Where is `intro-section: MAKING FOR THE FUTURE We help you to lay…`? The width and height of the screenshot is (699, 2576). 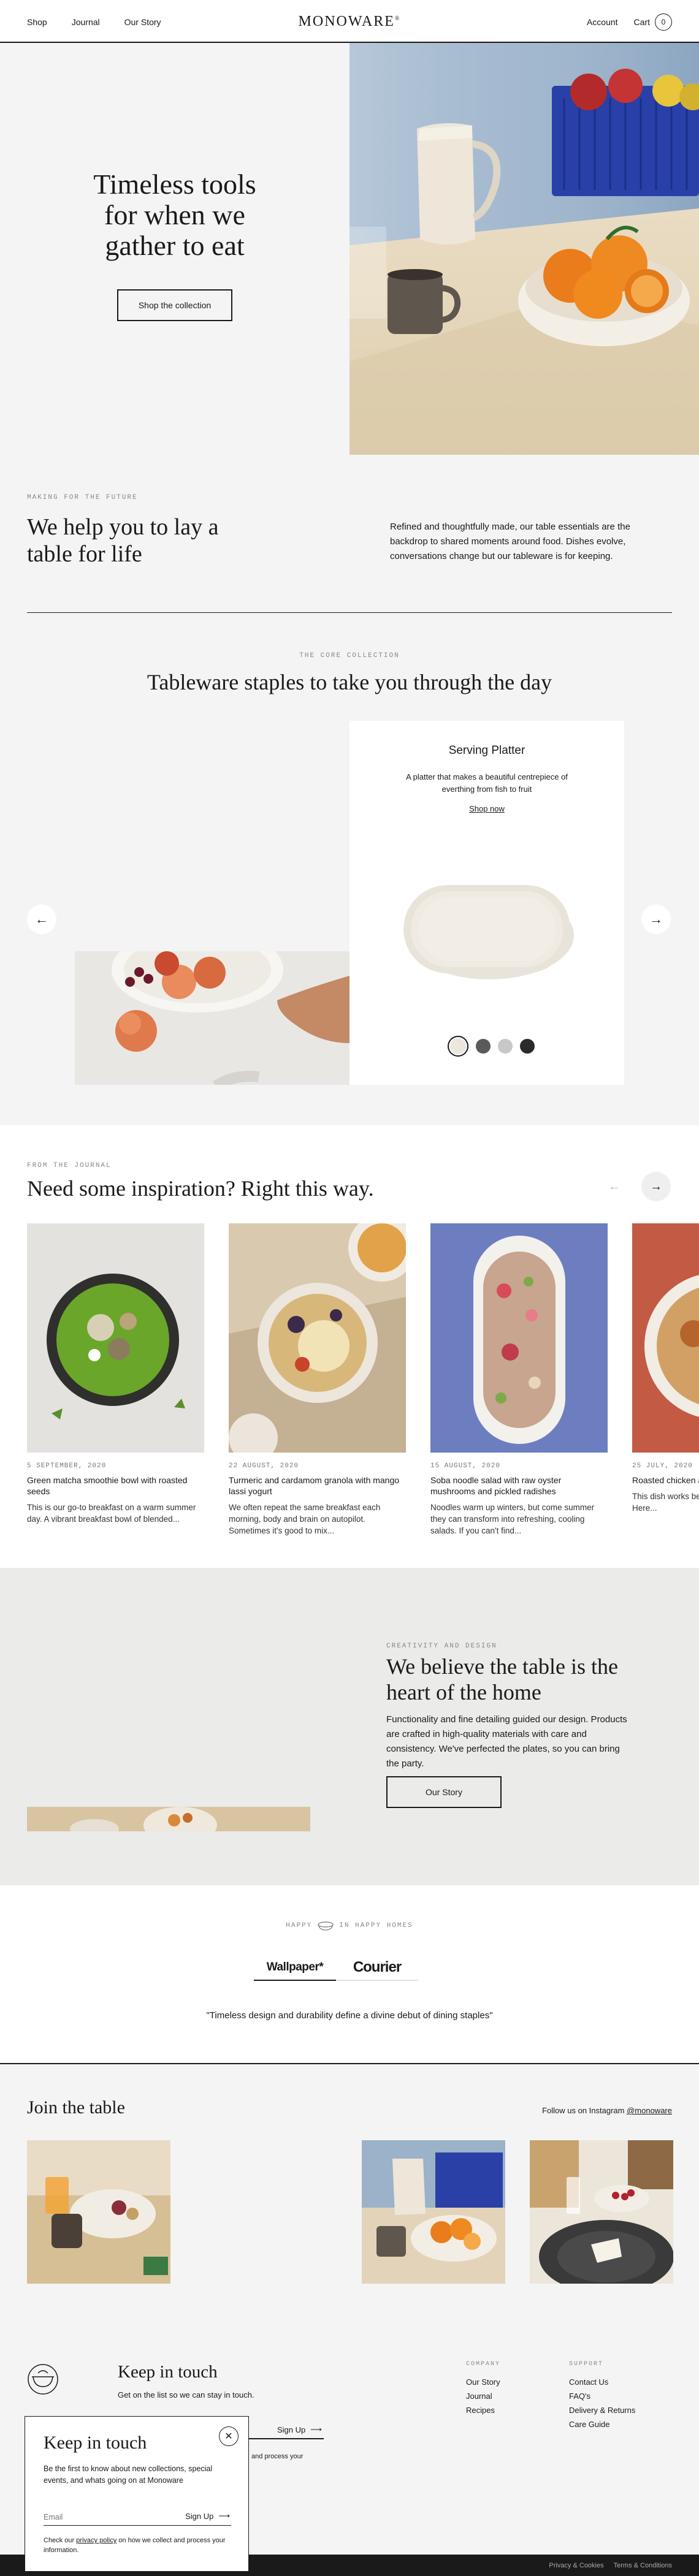 intro-section: MAKING FOR THE FUTURE We help you to lay… is located at coordinates (349, 534).